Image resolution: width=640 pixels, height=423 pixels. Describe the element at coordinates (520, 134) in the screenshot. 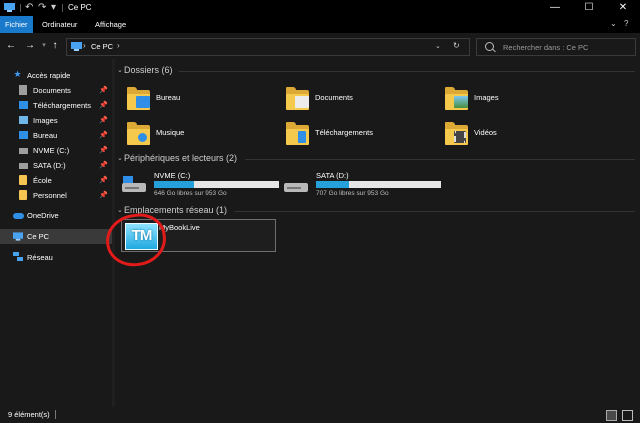

I see `folder-item-videos: Vidéos` at that location.